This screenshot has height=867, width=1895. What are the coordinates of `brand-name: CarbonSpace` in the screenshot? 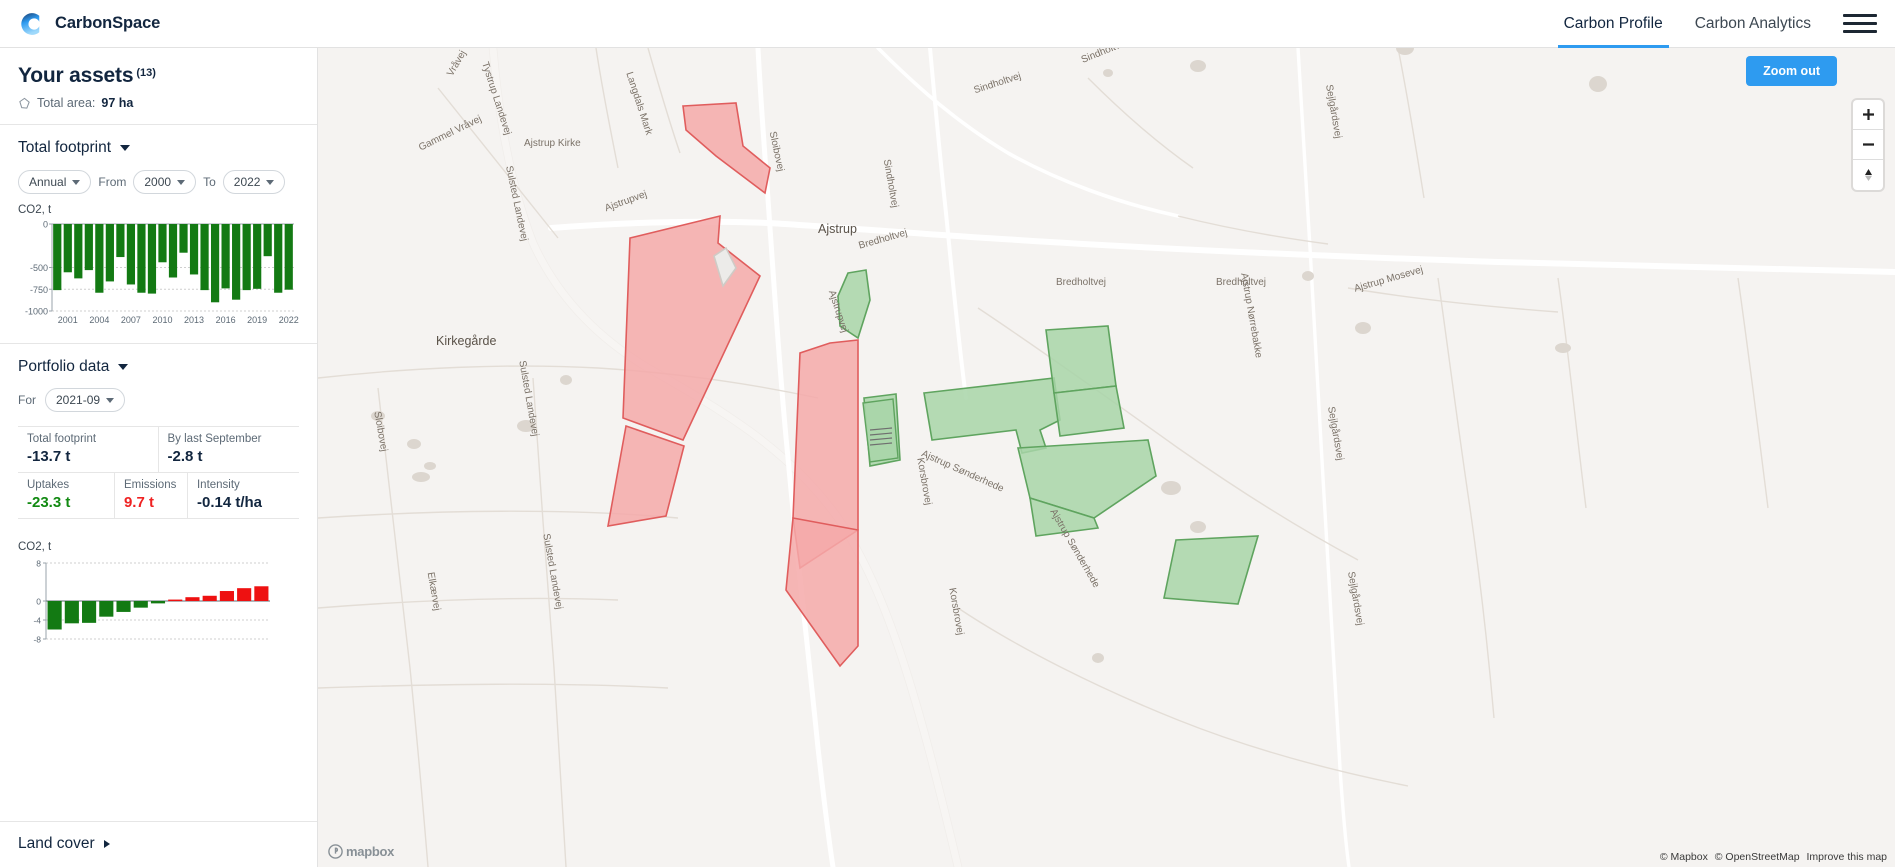 It's located at (108, 23).